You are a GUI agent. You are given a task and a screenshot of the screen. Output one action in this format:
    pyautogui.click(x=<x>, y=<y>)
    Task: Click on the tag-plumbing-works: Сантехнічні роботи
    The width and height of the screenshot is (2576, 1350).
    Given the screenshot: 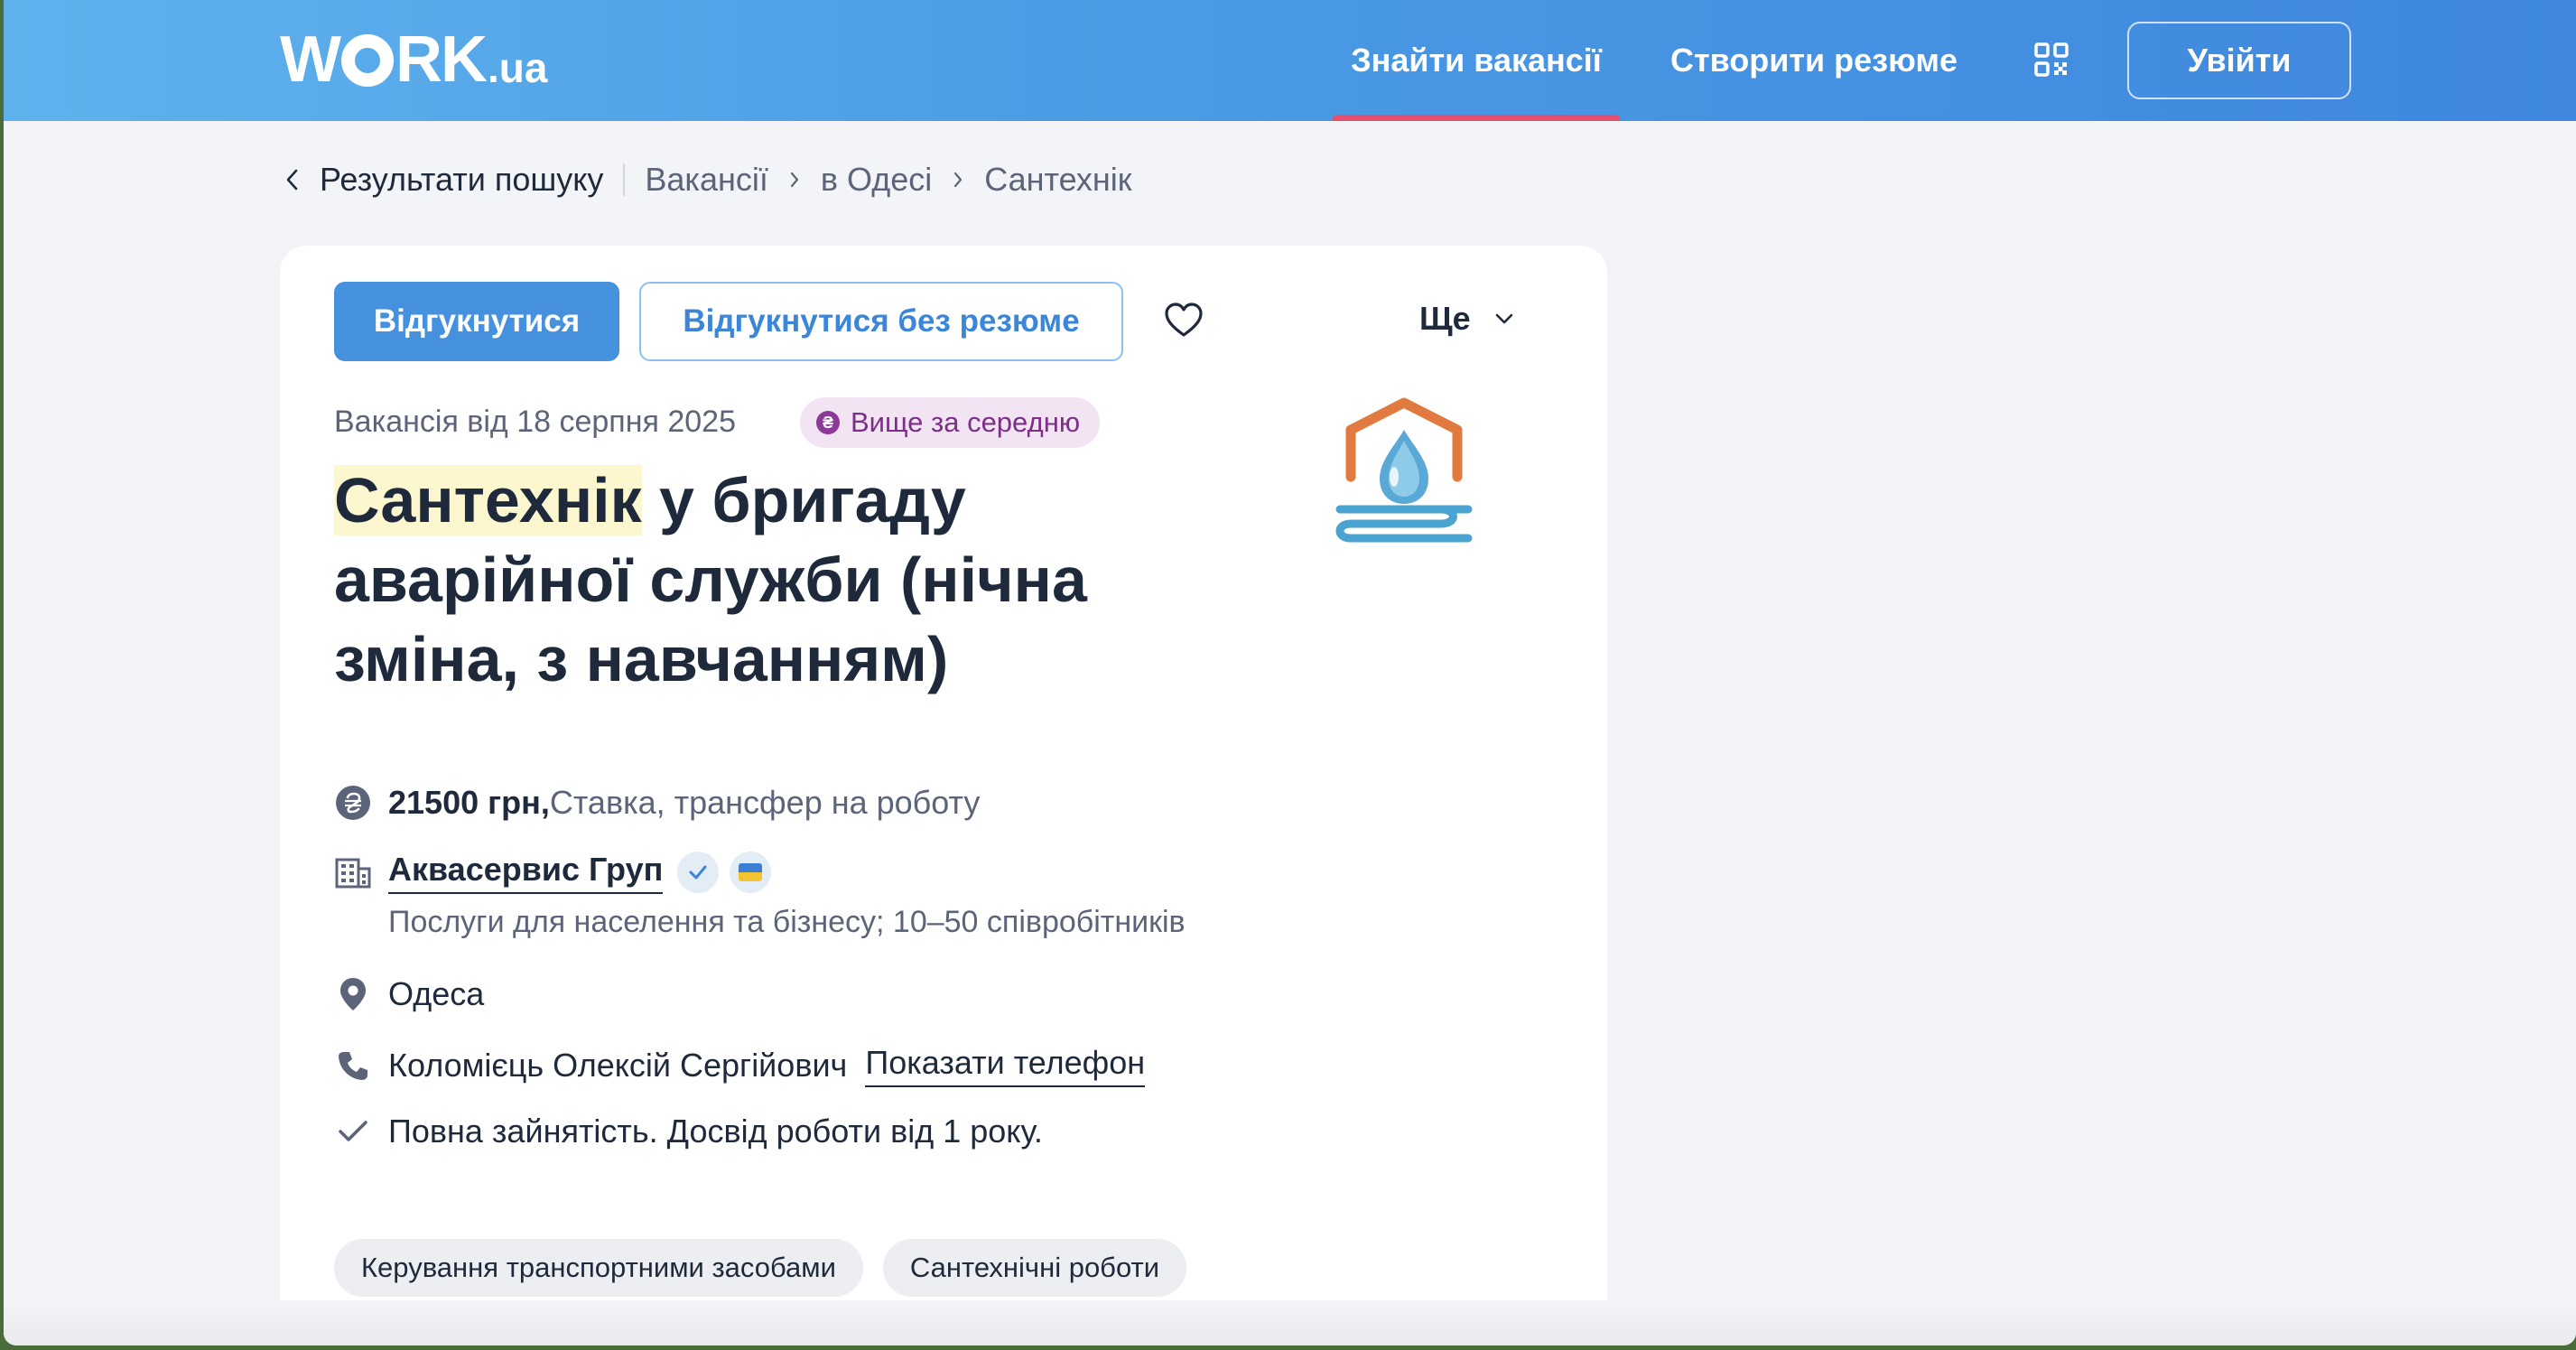 What is the action you would take?
    pyautogui.click(x=1034, y=1268)
    